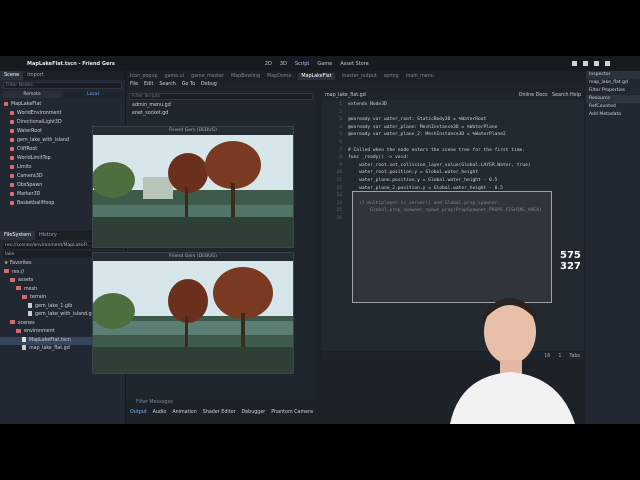 This screenshot has height=480, width=640. What do you see at coordinates (340, 135) in the screenshot?
I see `line-number: 5` at bounding box center [340, 135].